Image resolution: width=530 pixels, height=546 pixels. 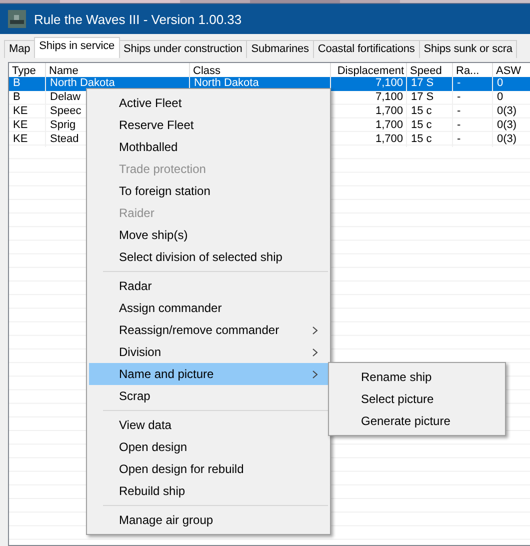 I want to click on tab: Ships sunk or scra, so click(x=468, y=49).